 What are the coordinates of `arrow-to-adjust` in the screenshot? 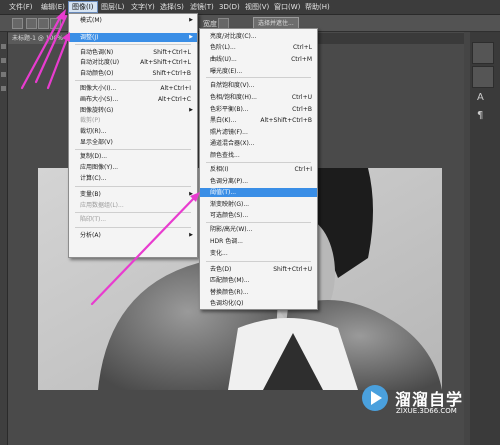 It's located at (58, 62).